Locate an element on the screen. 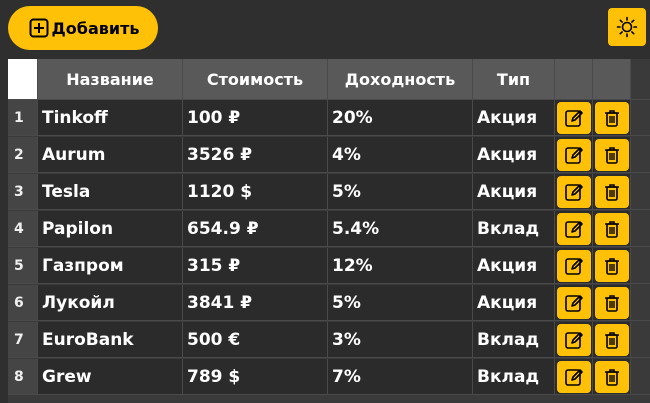 The width and height of the screenshot is (650, 403). header-yield: Доходность is located at coordinates (400, 79).